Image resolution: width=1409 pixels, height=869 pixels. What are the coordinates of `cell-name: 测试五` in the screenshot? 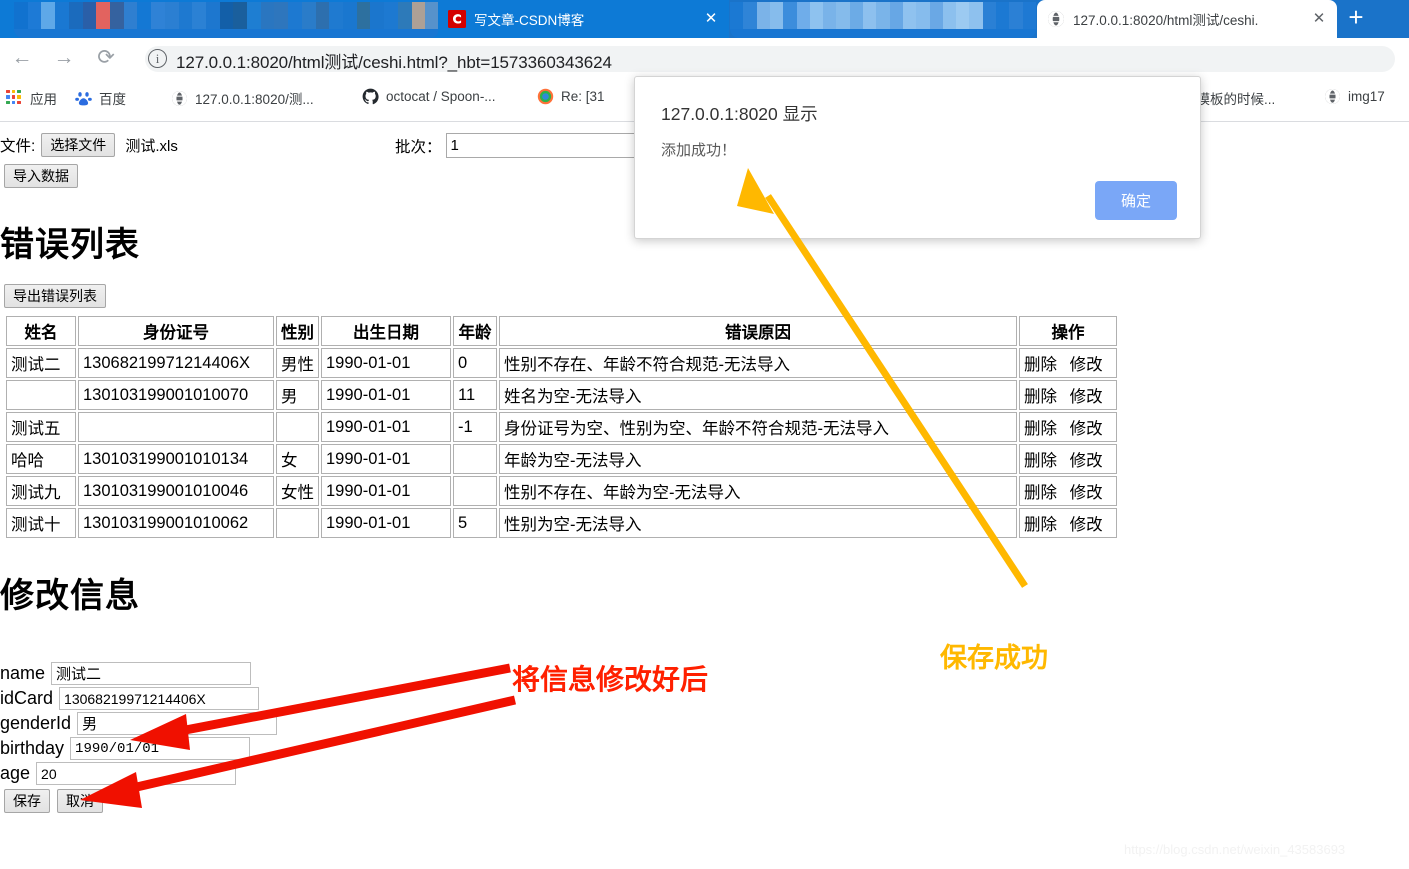 It's located at (41, 427).